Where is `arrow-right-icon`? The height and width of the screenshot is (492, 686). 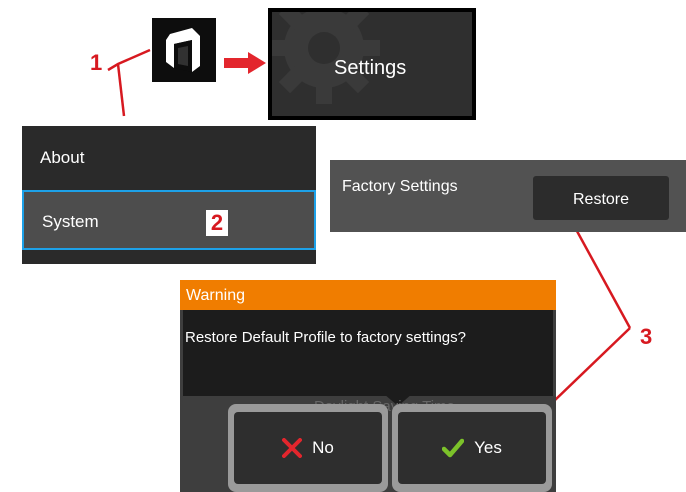
arrow-right-icon is located at coordinates (245, 63).